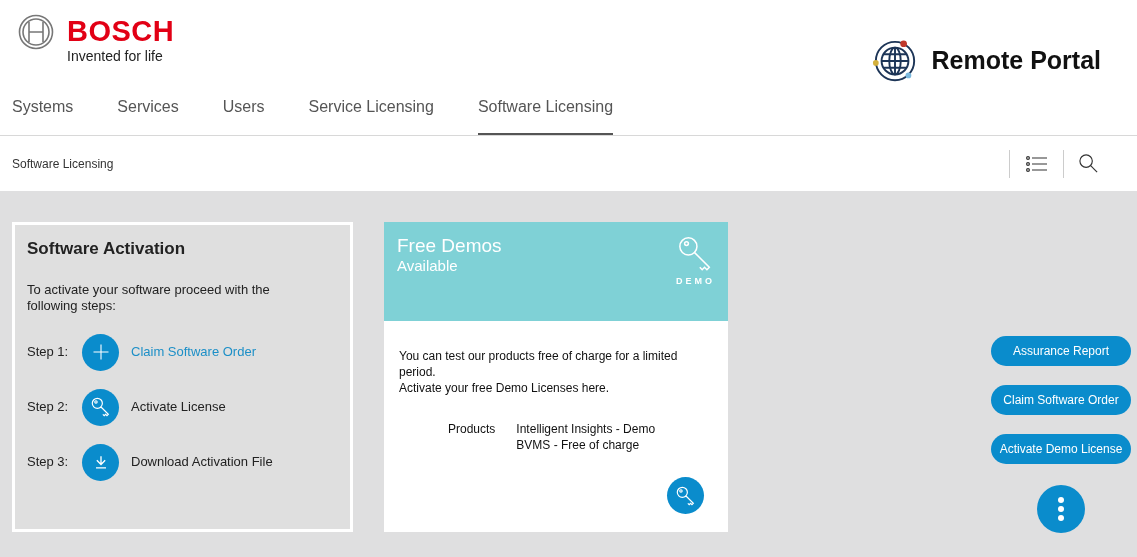 The image size is (1137, 557). Describe the element at coordinates (1061, 351) in the screenshot. I see `action-button: Assurance Report` at that location.